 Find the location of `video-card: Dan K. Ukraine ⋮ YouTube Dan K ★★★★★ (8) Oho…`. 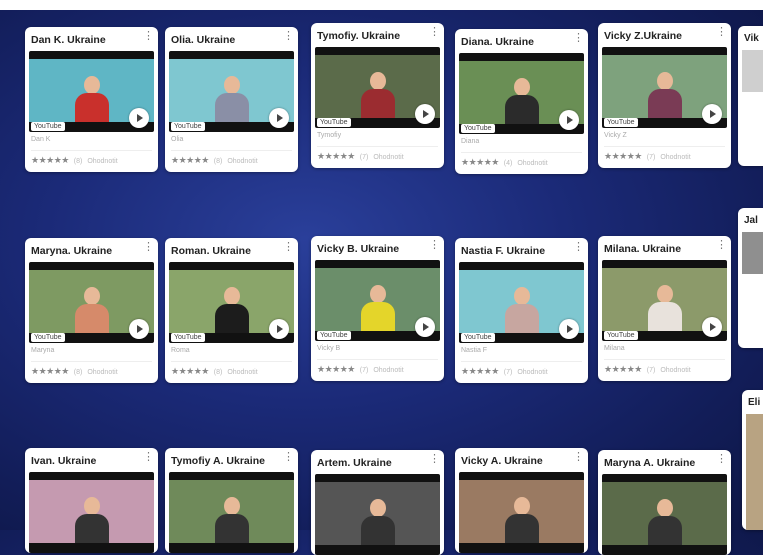

video-card: Dan K. Ukraine ⋮ YouTube Dan K ★★★★★ (8) Oho… is located at coordinates (91, 99).